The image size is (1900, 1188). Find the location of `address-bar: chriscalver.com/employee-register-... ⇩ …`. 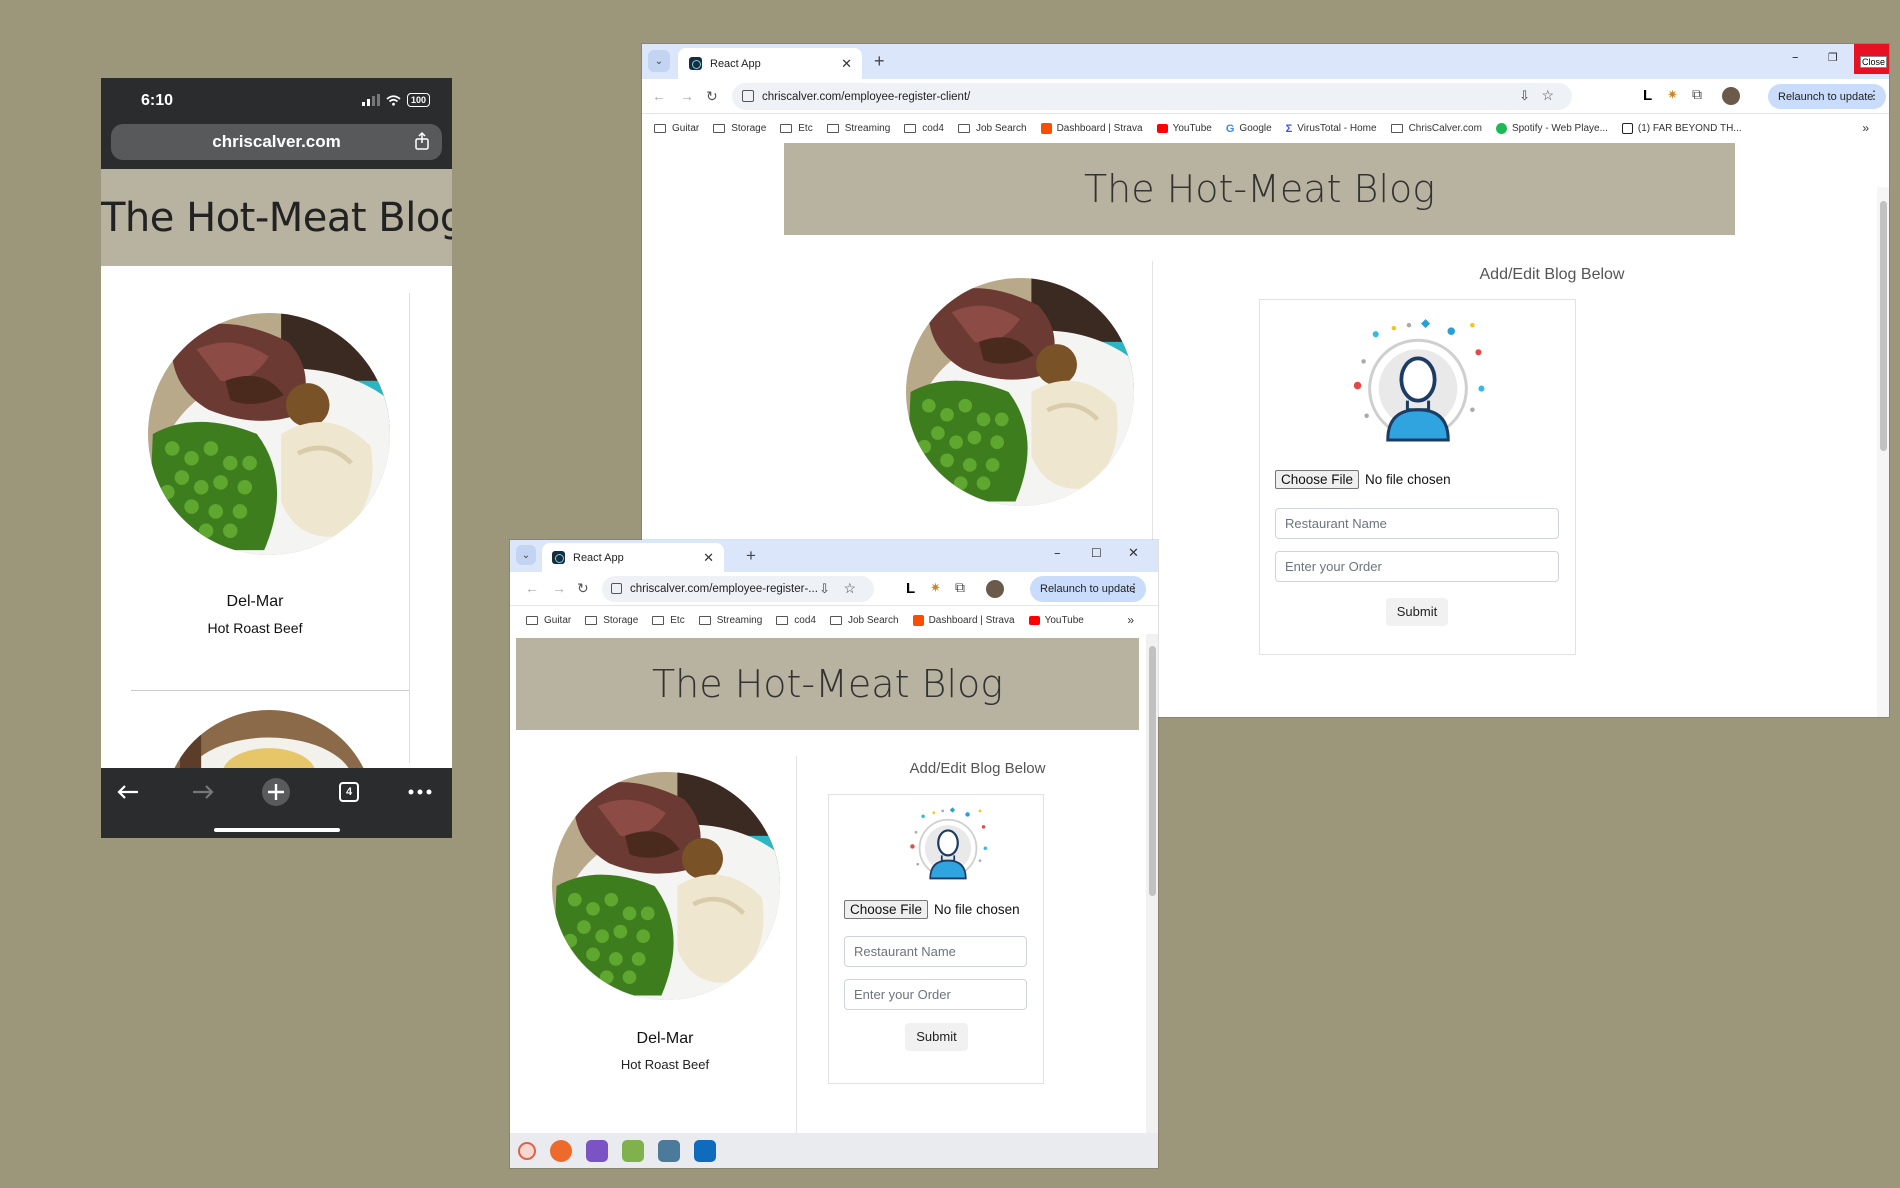

address-bar: chriscalver.com/employee-register-... ⇩ … is located at coordinates (738, 589).